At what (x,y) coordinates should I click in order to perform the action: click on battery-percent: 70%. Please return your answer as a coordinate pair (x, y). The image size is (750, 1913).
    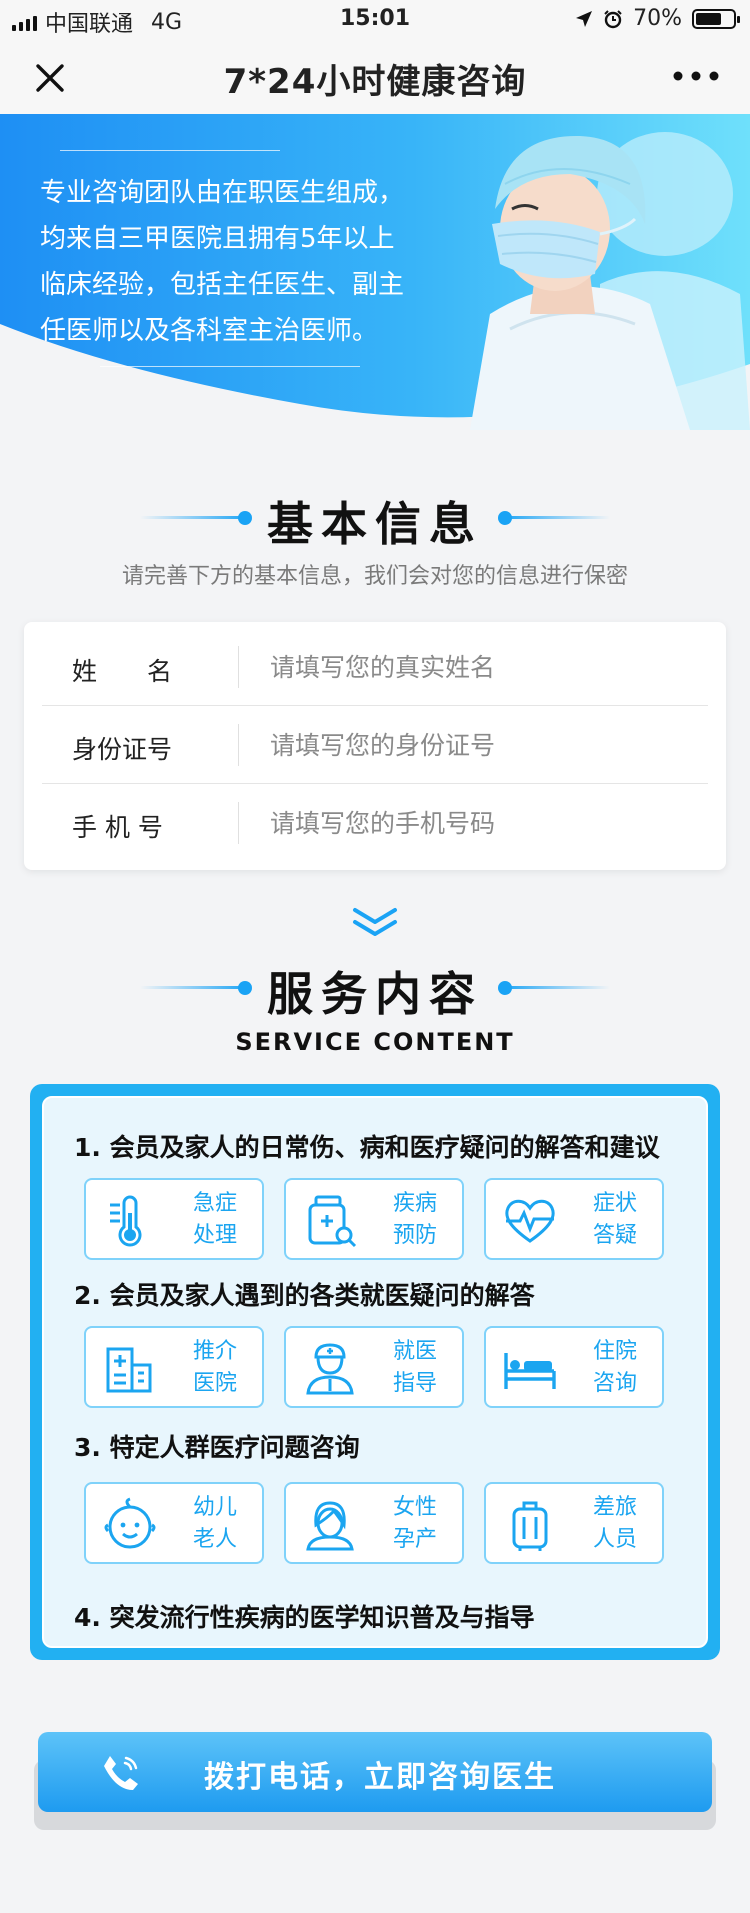
    Looking at the image, I should click on (657, 18).